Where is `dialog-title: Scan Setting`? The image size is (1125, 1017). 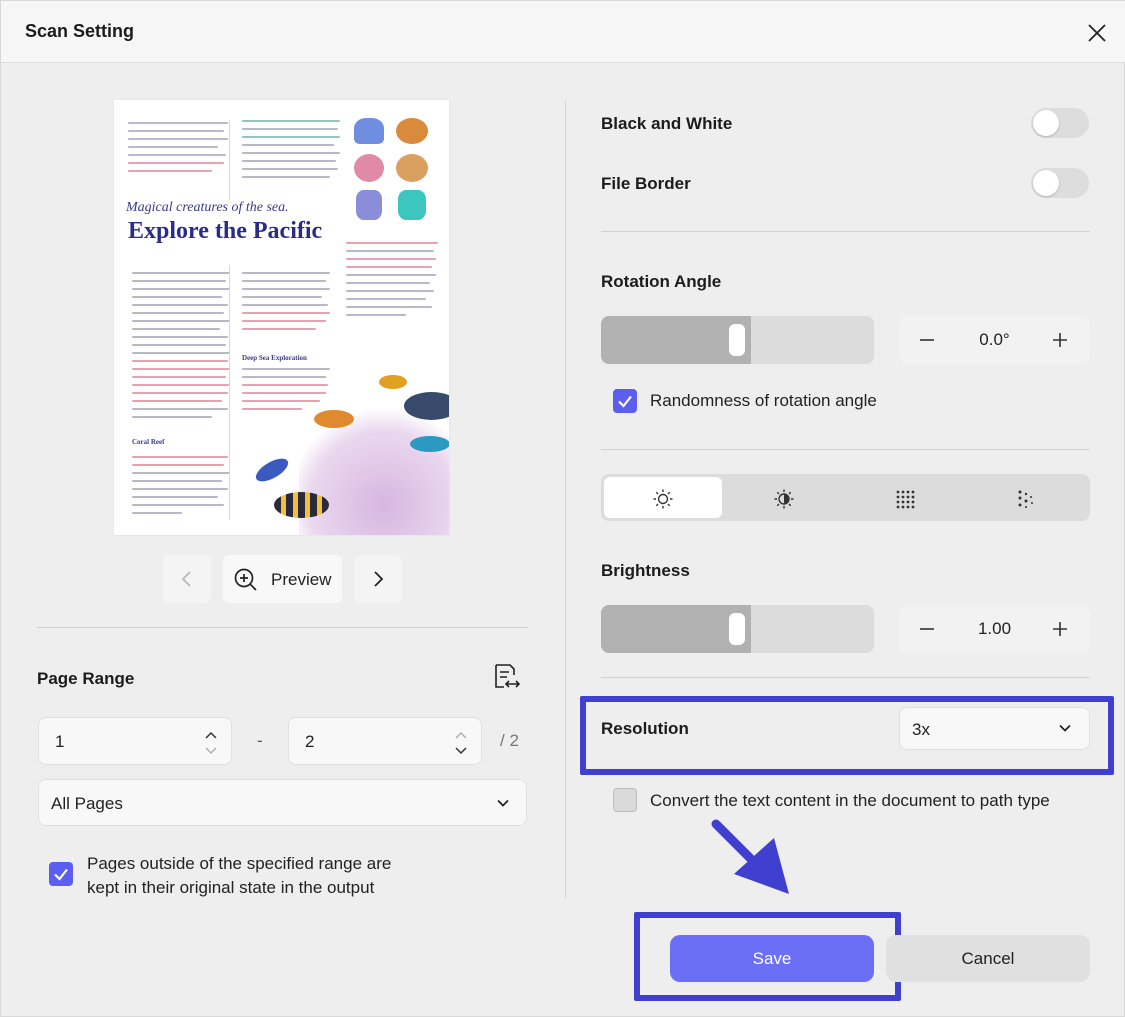
dialog-title: Scan Setting is located at coordinates (80, 31).